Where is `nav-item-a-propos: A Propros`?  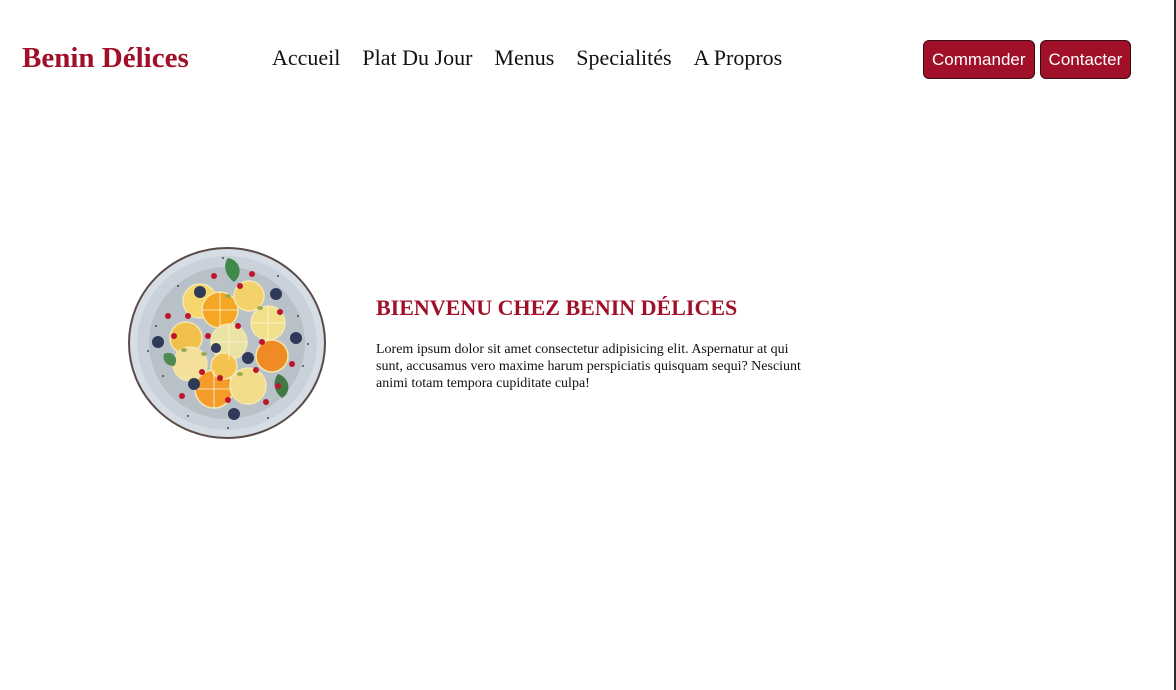 nav-item-a-propos: A Propros is located at coordinates (738, 58).